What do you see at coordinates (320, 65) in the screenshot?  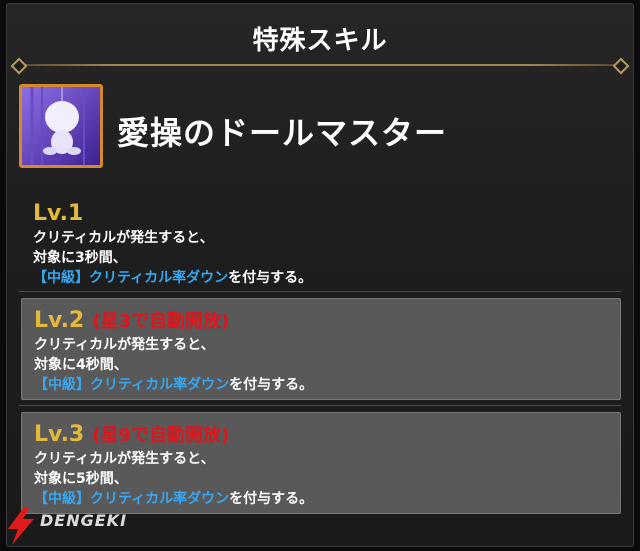 I see `title-divider` at bounding box center [320, 65].